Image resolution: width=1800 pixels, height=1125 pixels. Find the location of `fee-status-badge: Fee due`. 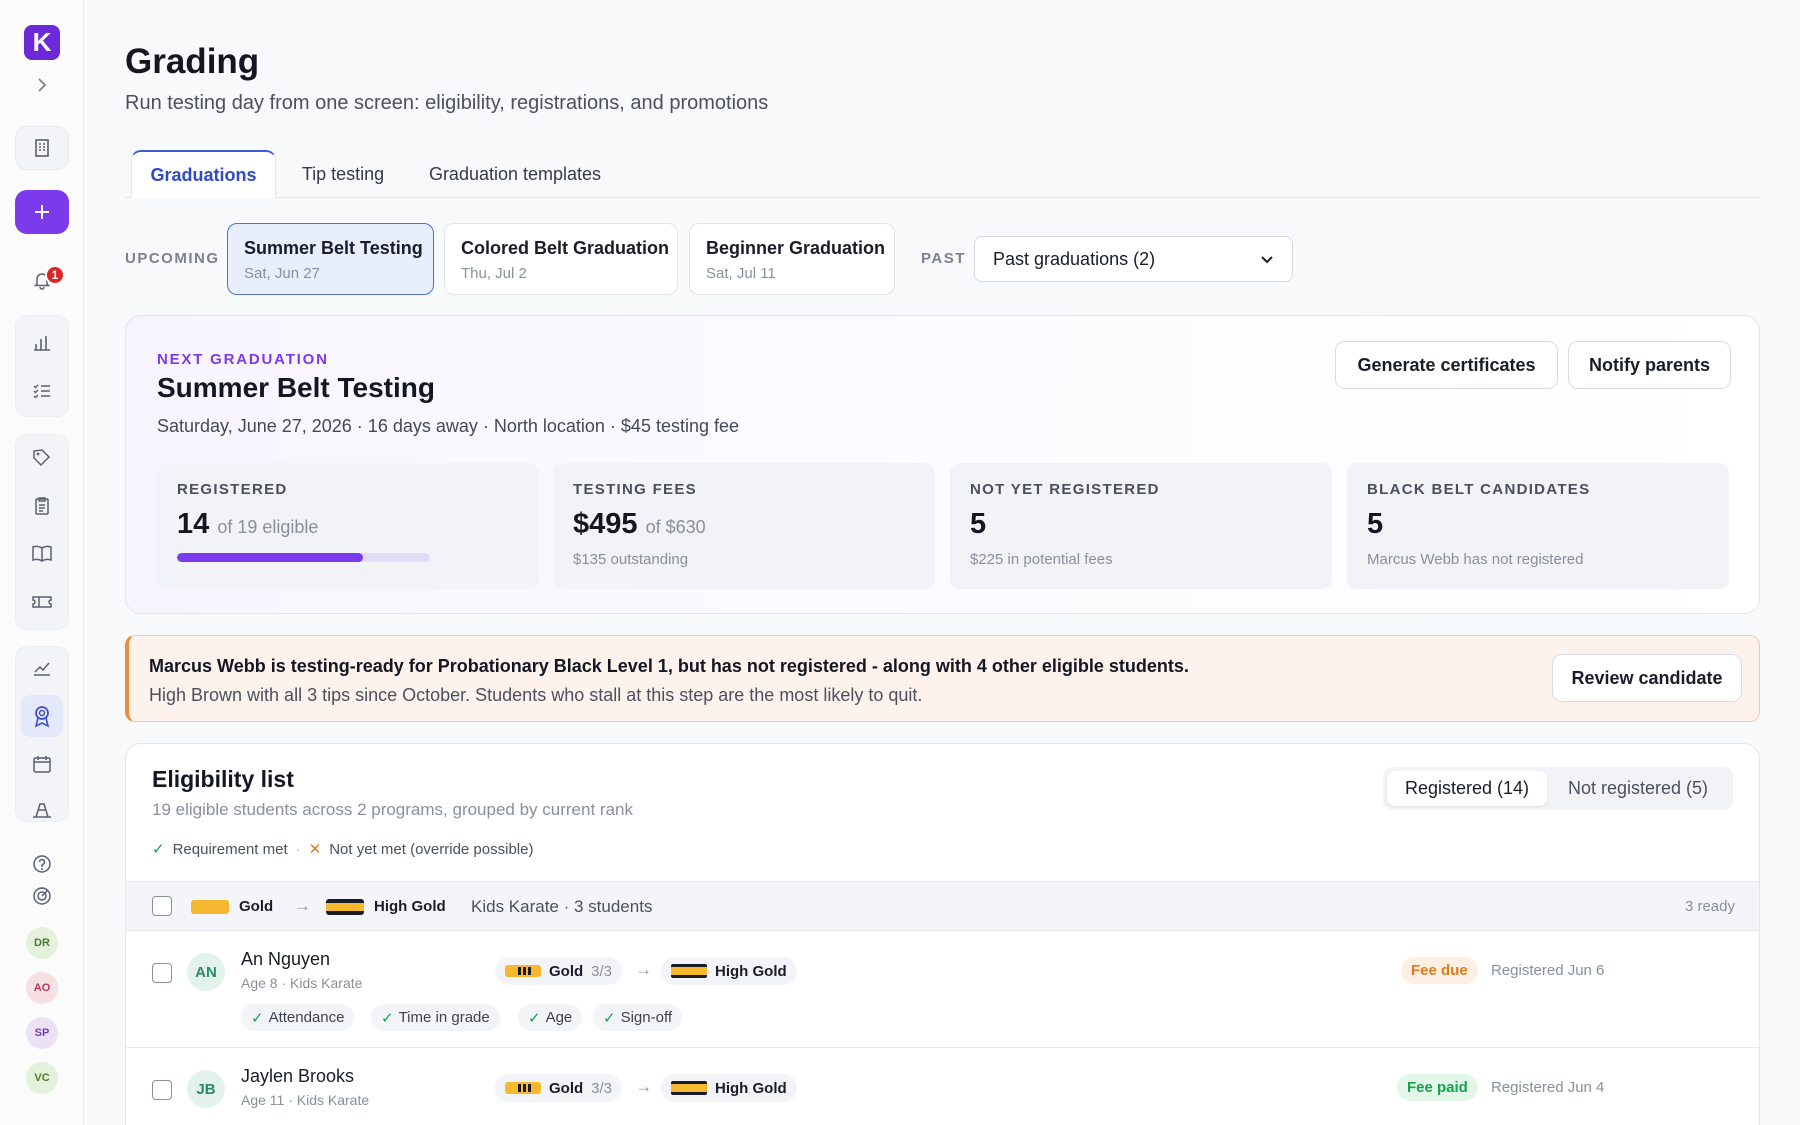

fee-status-badge: Fee due is located at coordinates (1439, 970).